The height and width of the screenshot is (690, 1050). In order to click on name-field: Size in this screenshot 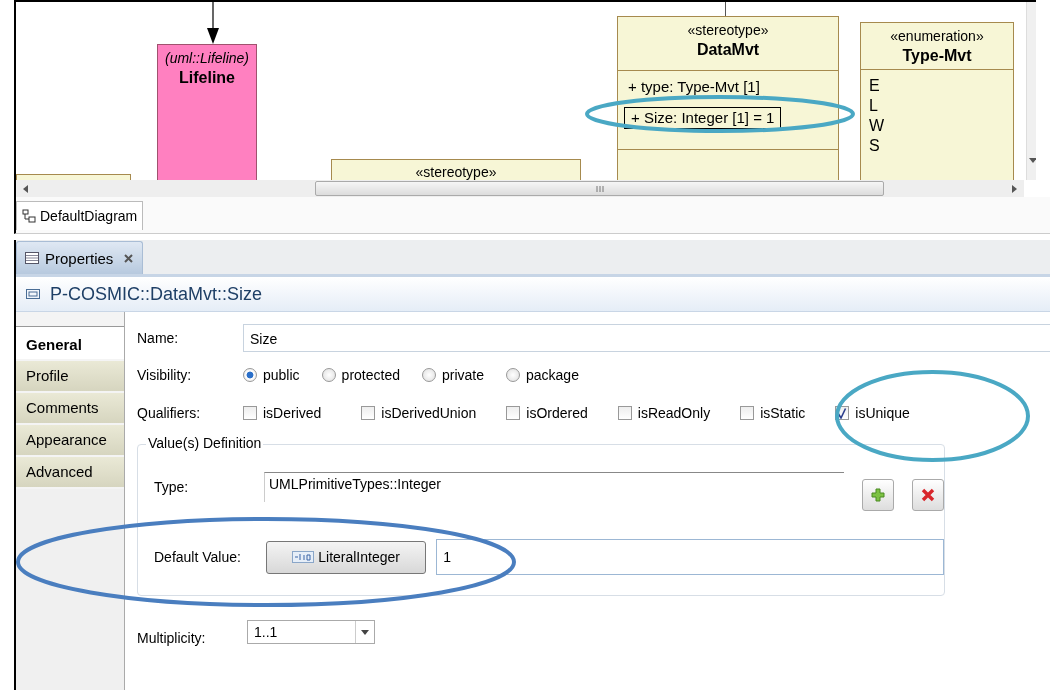, I will do `click(646, 338)`.